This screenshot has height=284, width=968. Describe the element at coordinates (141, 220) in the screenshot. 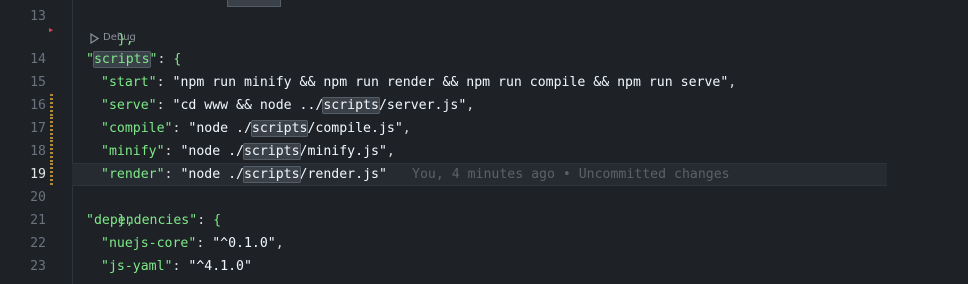

I see `code-key: dependencies` at that location.